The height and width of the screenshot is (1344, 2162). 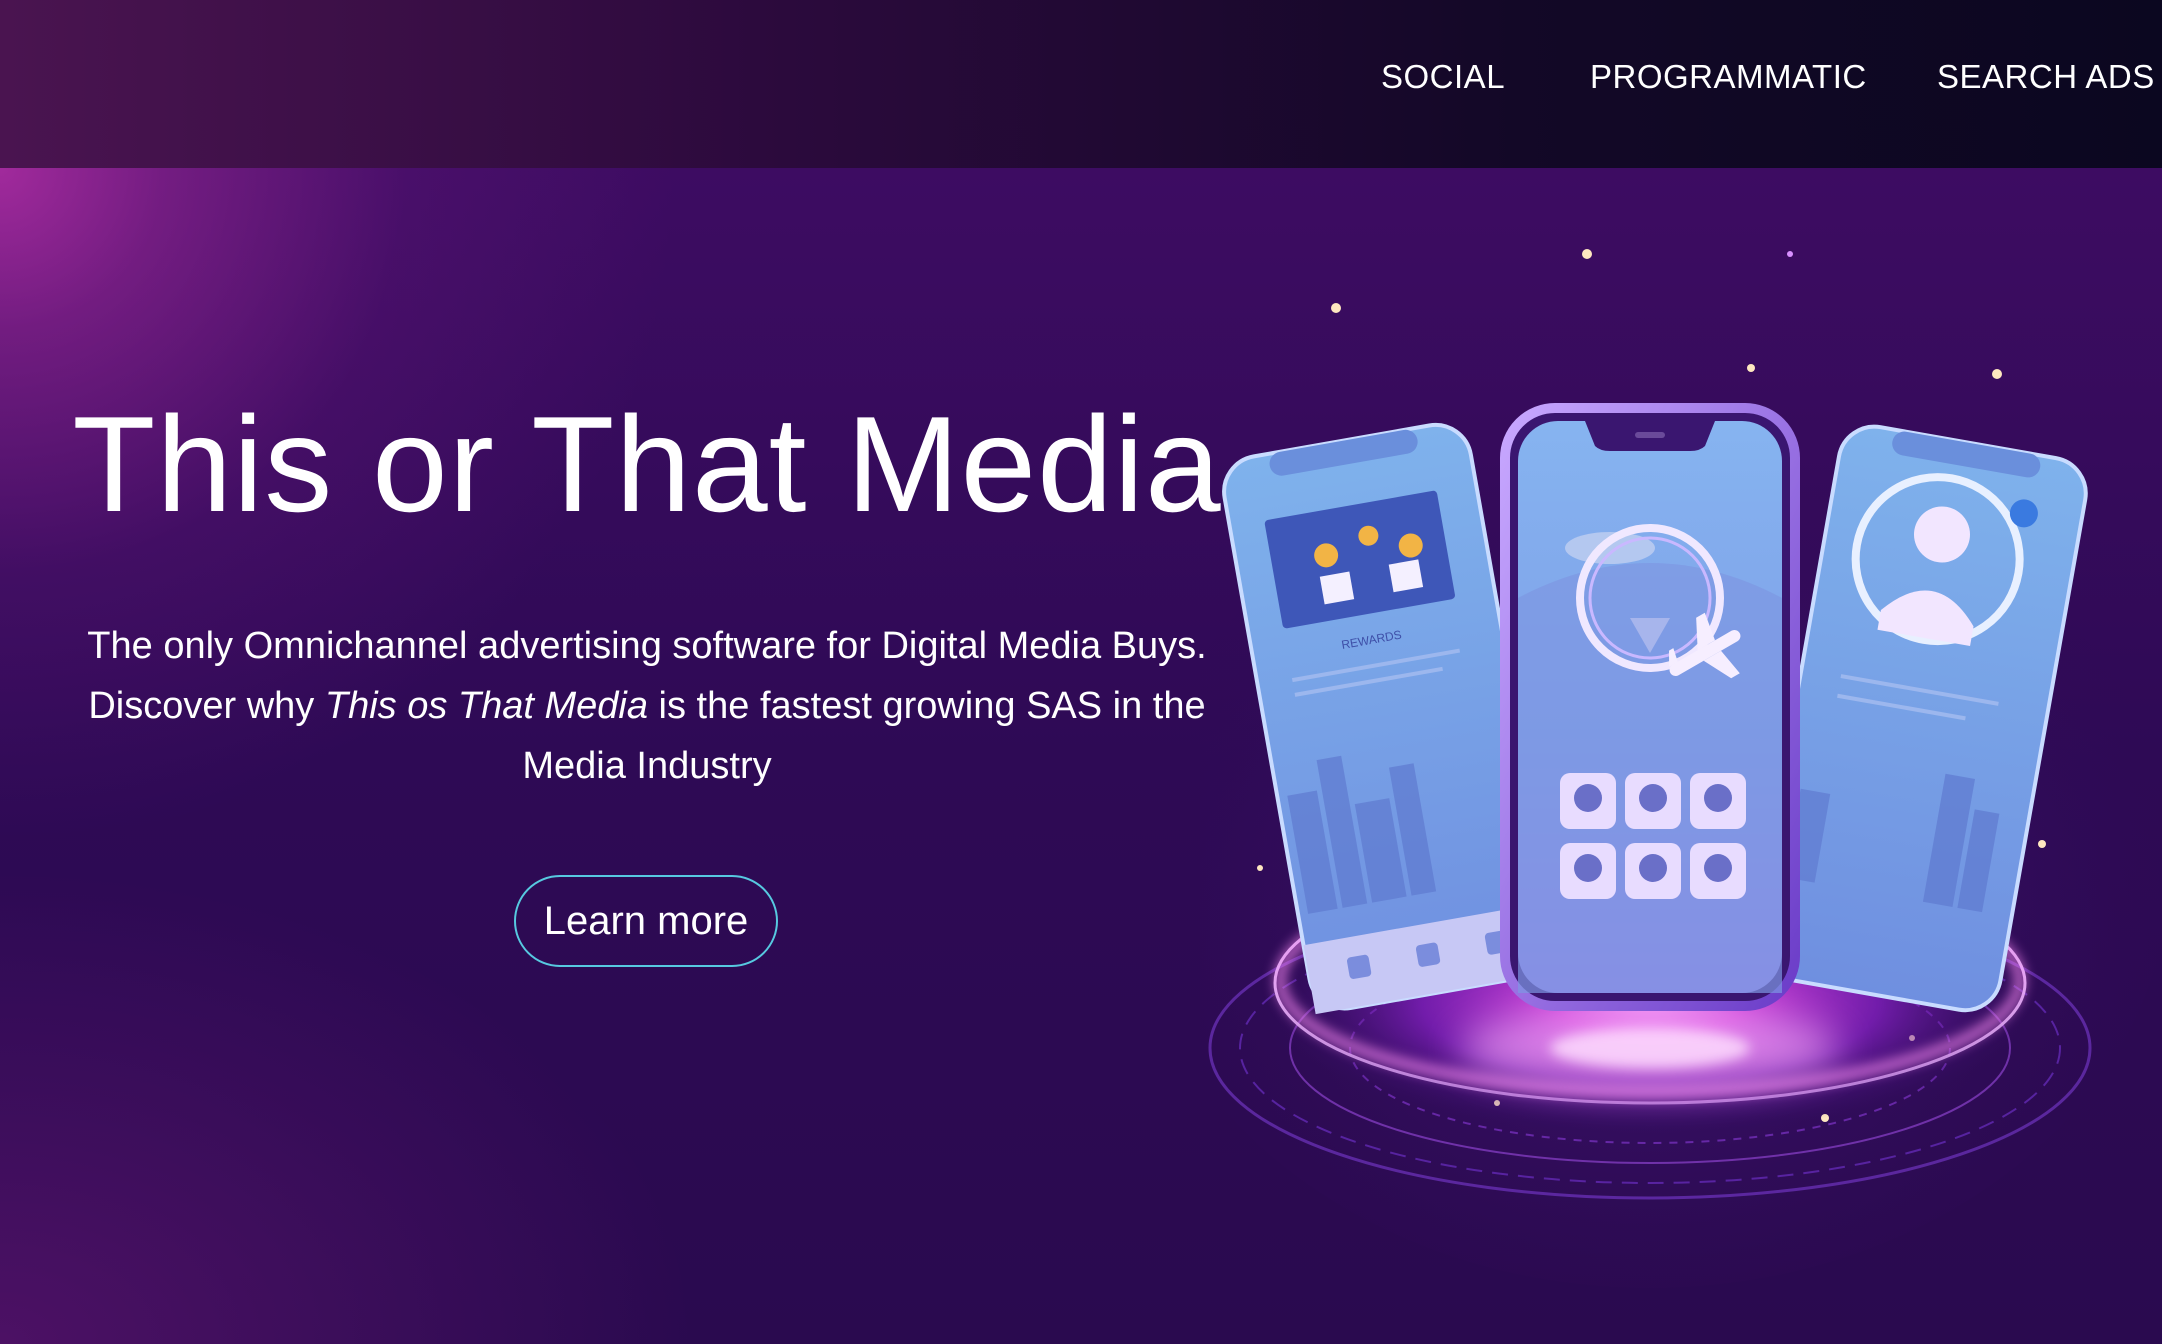 I want to click on nav-item-search-ads: SEARCH ADS, so click(x=2046, y=77).